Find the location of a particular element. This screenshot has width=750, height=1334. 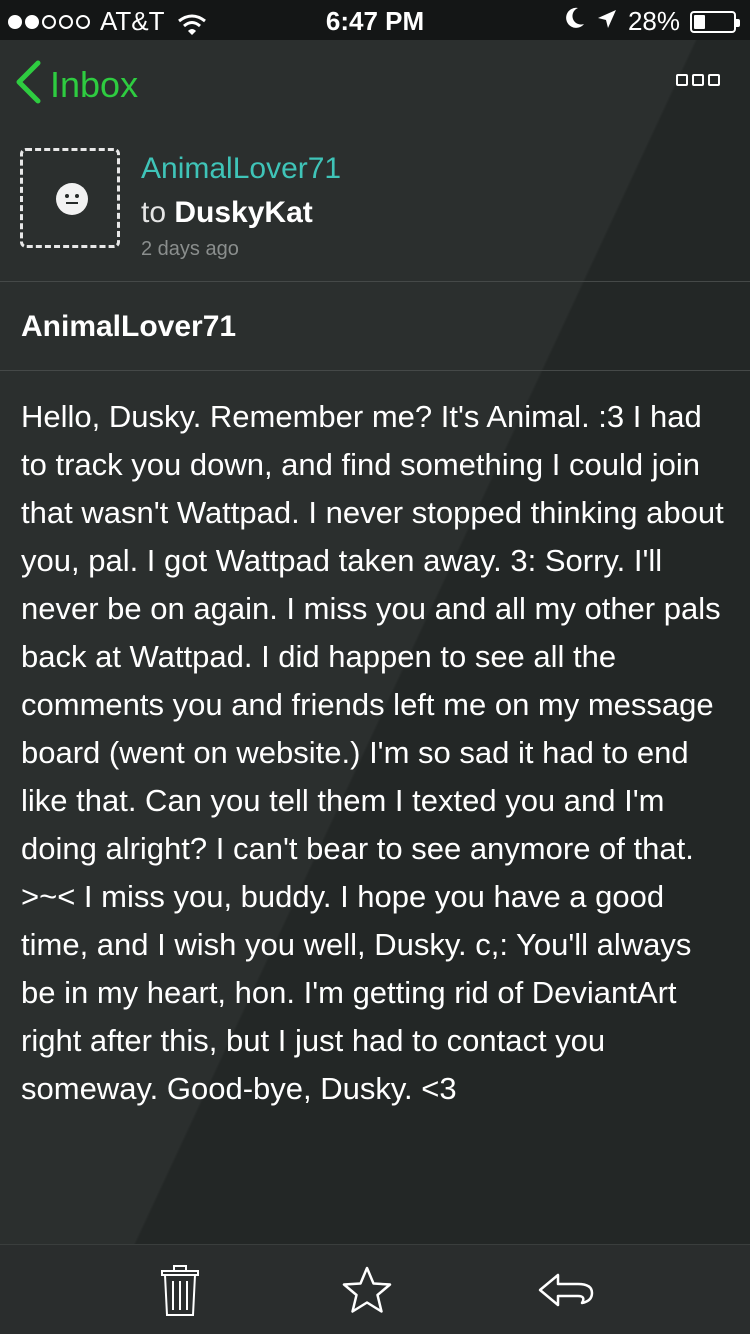

favorite-button is located at coordinates (367, 1291).